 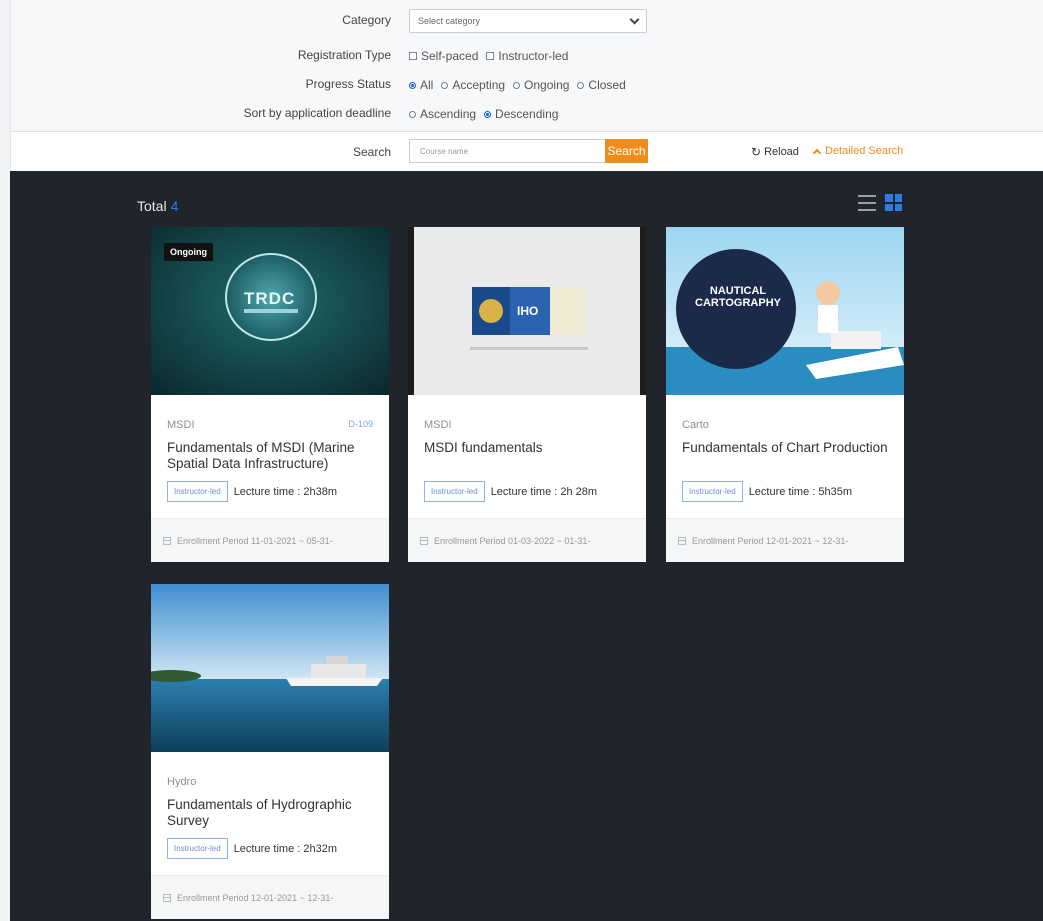 I want to click on total-count: Total 4, so click(x=158, y=206).